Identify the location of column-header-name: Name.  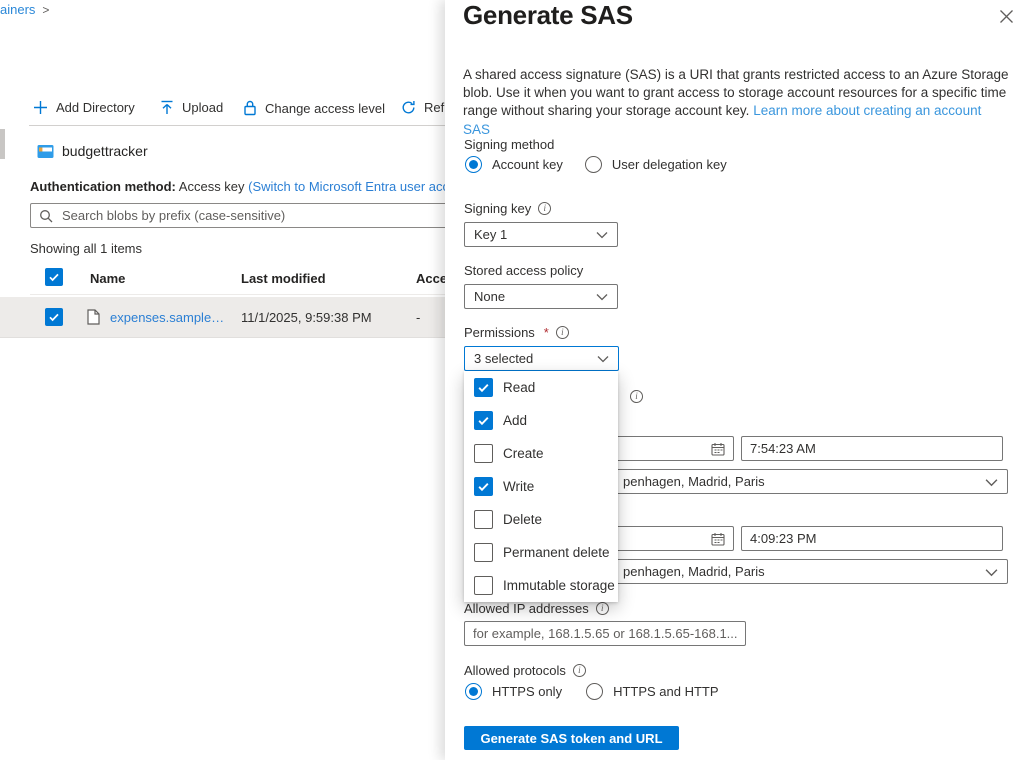
(107, 278).